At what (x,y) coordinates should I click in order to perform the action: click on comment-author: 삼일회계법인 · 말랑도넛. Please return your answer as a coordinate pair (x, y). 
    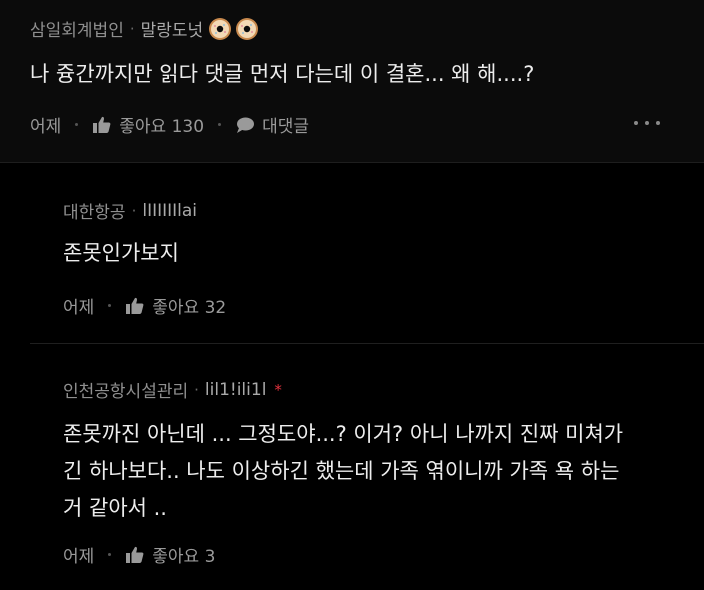
    Looking at the image, I should click on (144, 28).